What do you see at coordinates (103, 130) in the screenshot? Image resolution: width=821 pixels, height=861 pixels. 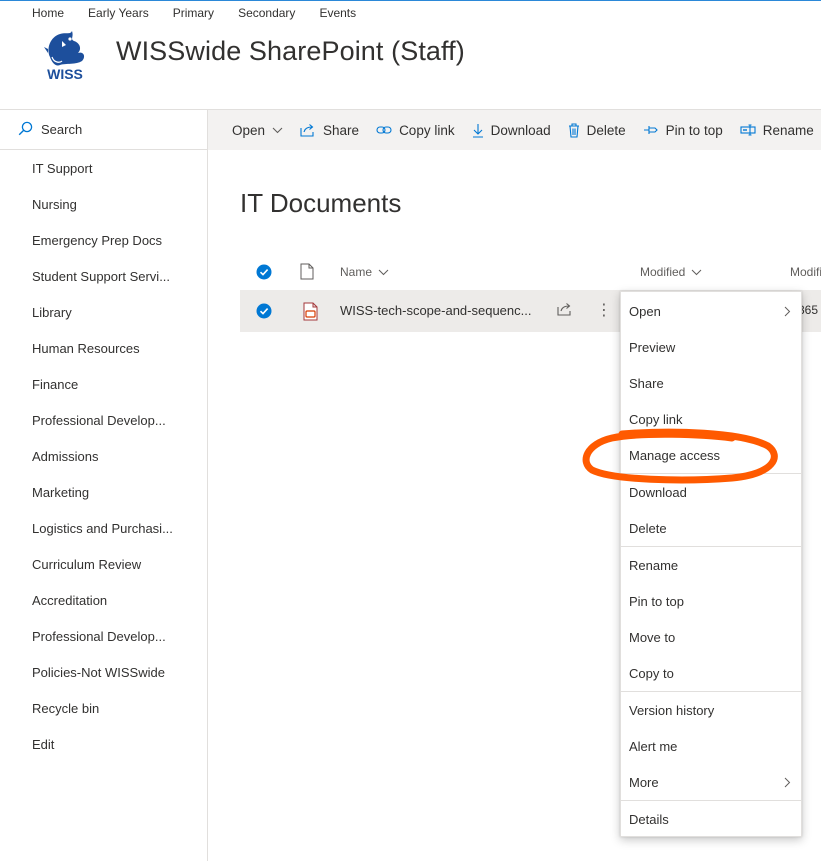 I see `search-box: Search` at bounding box center [103, 130].